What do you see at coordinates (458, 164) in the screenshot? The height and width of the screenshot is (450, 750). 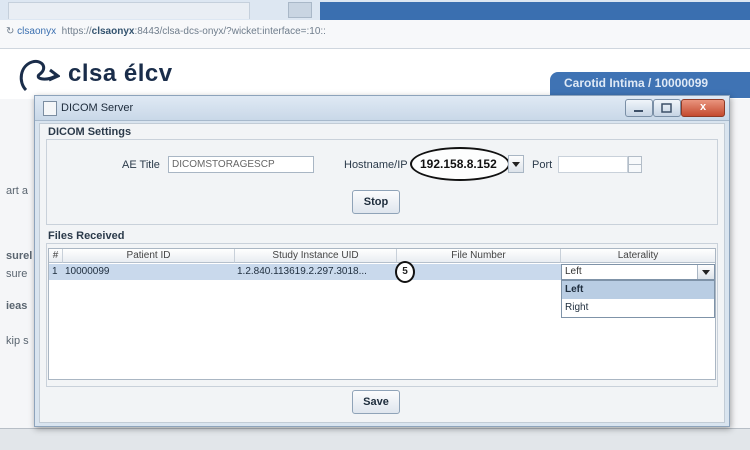 I see `hostname-value: 192.158.8.152` at bounding box center [458, 164].